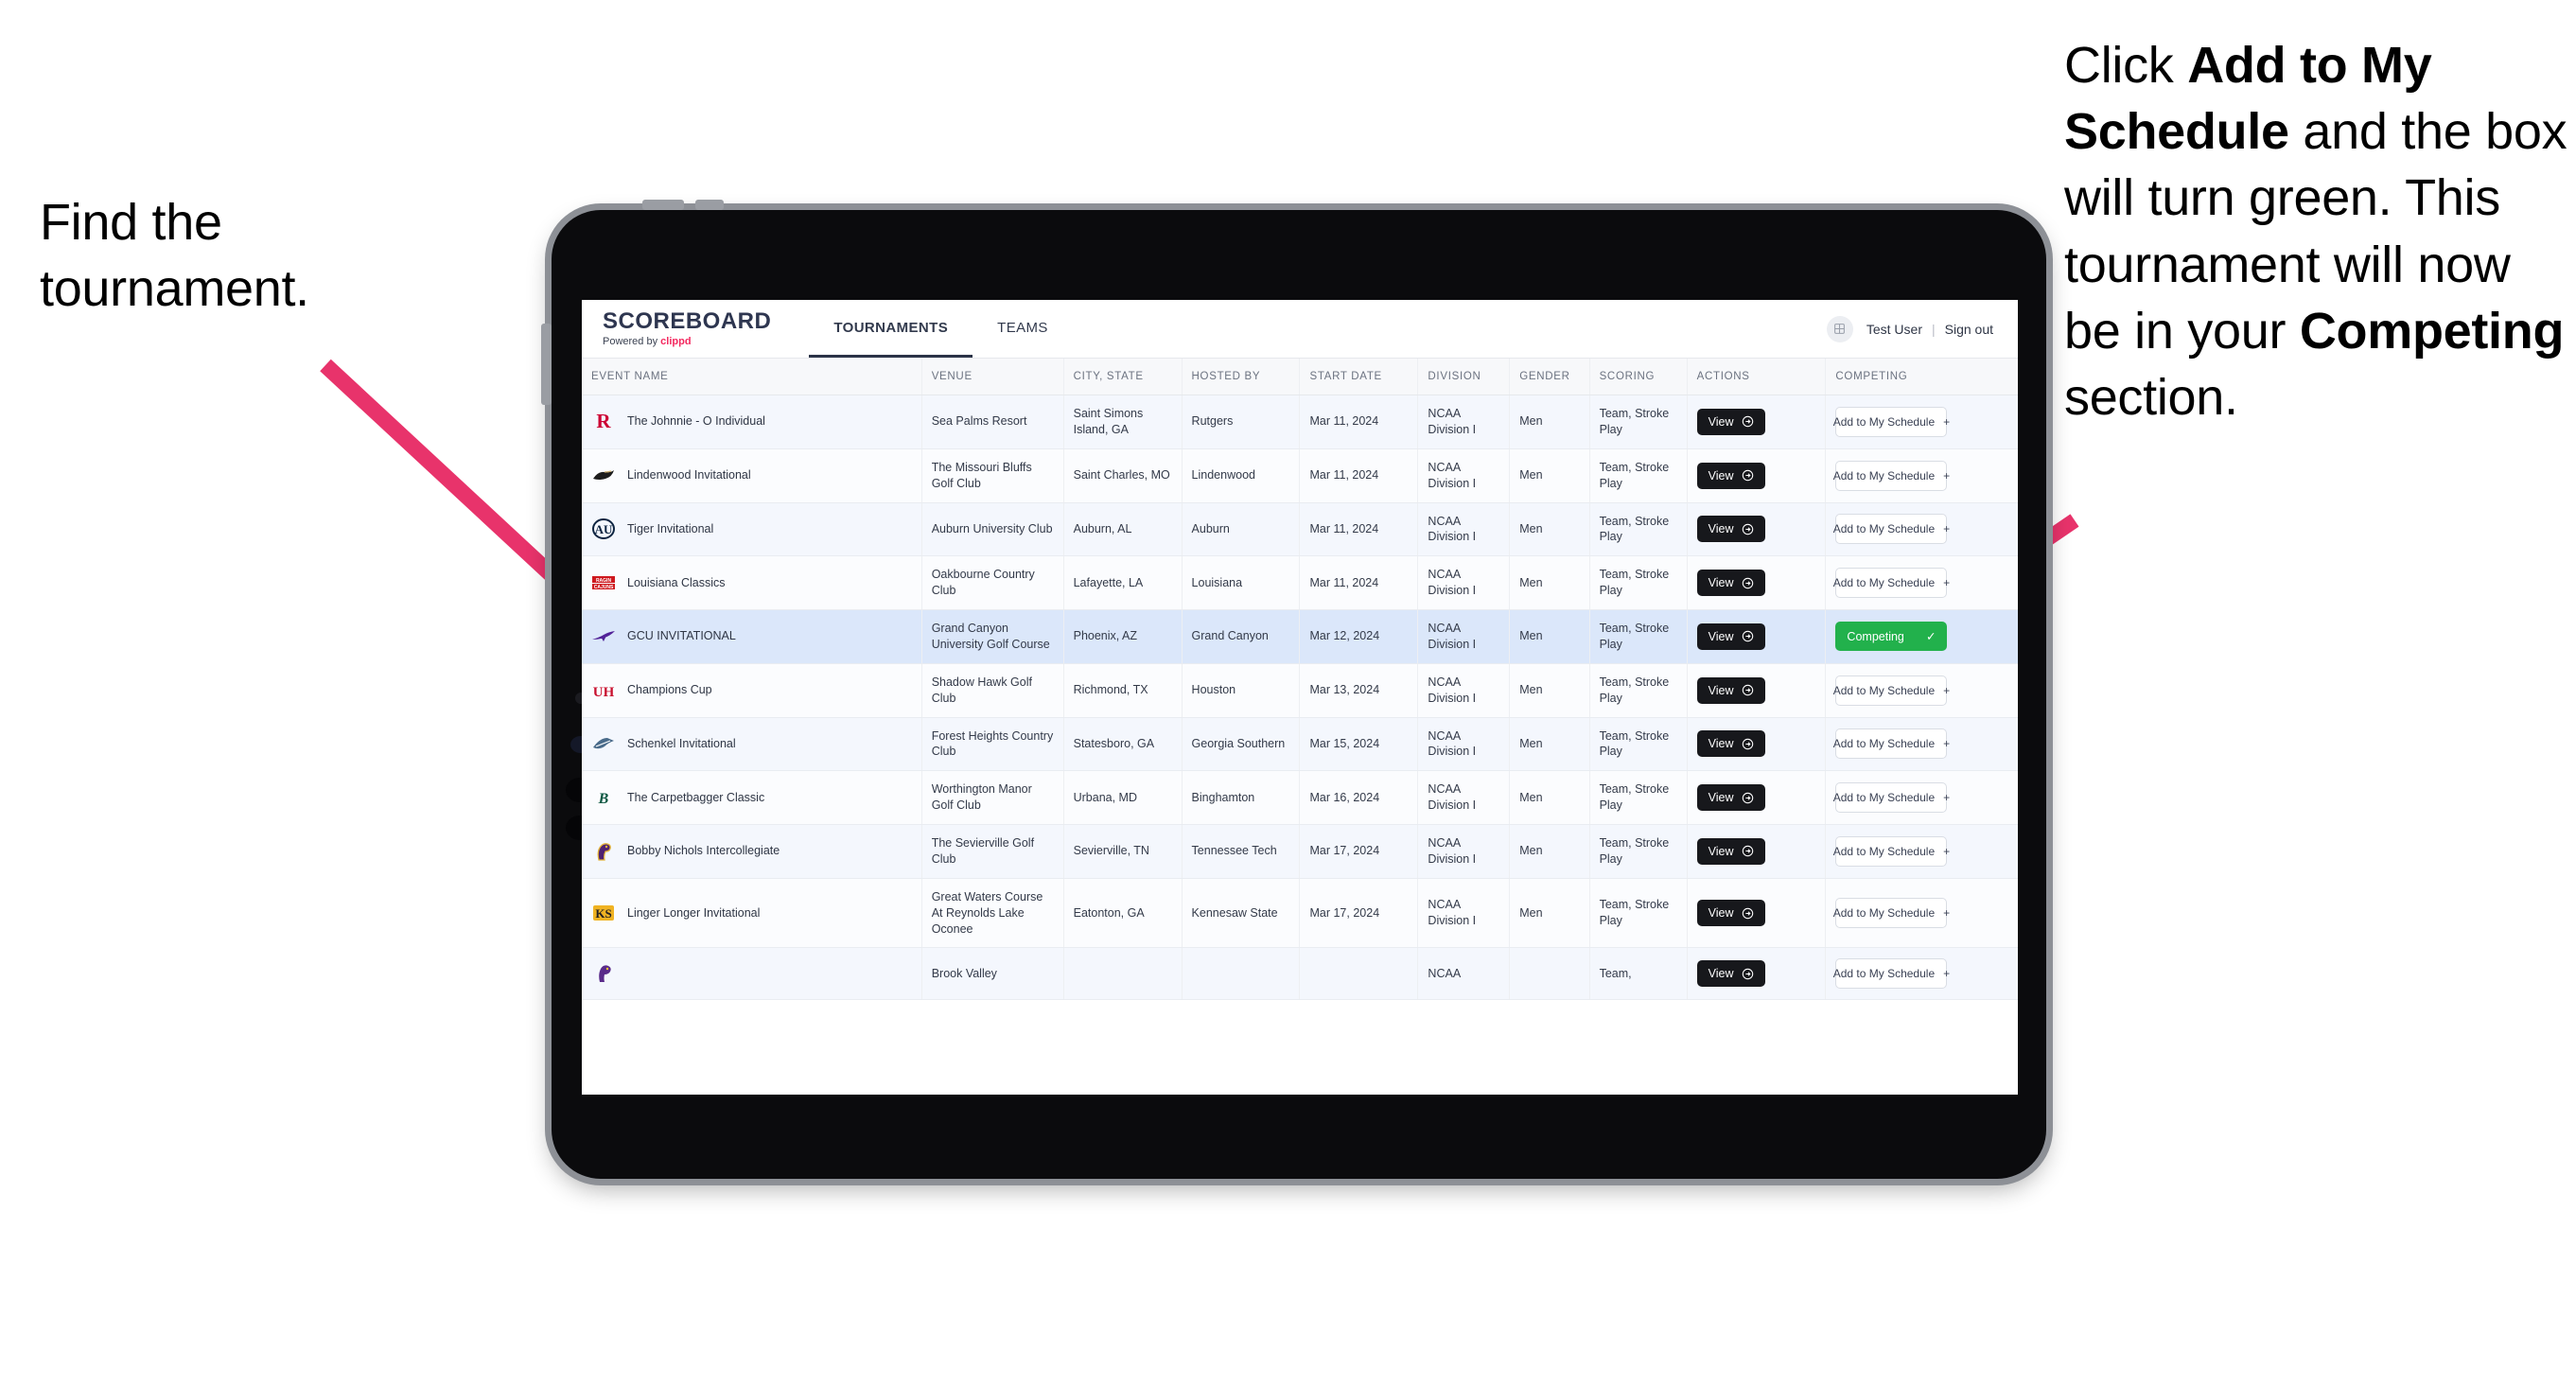 The image size is (2576, 1386). I want to click on cell-start-date, so click(1359, 974).